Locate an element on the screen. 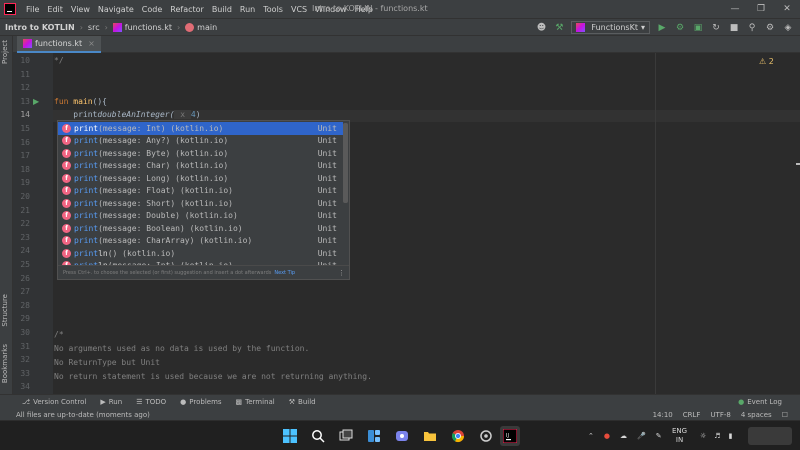 The width and height of the screenshot is (800, 450). user-icon: ☻ is located at coordinates (541, 28).